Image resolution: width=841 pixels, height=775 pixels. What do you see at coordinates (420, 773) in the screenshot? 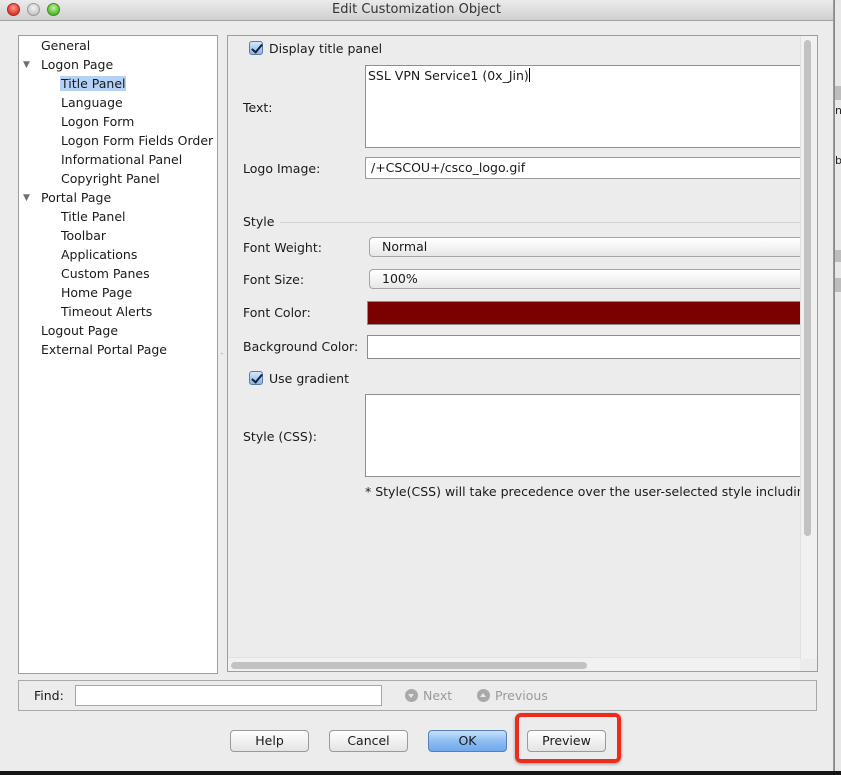
I see `screen-bottom-edge` at bounding box center [420, 773].